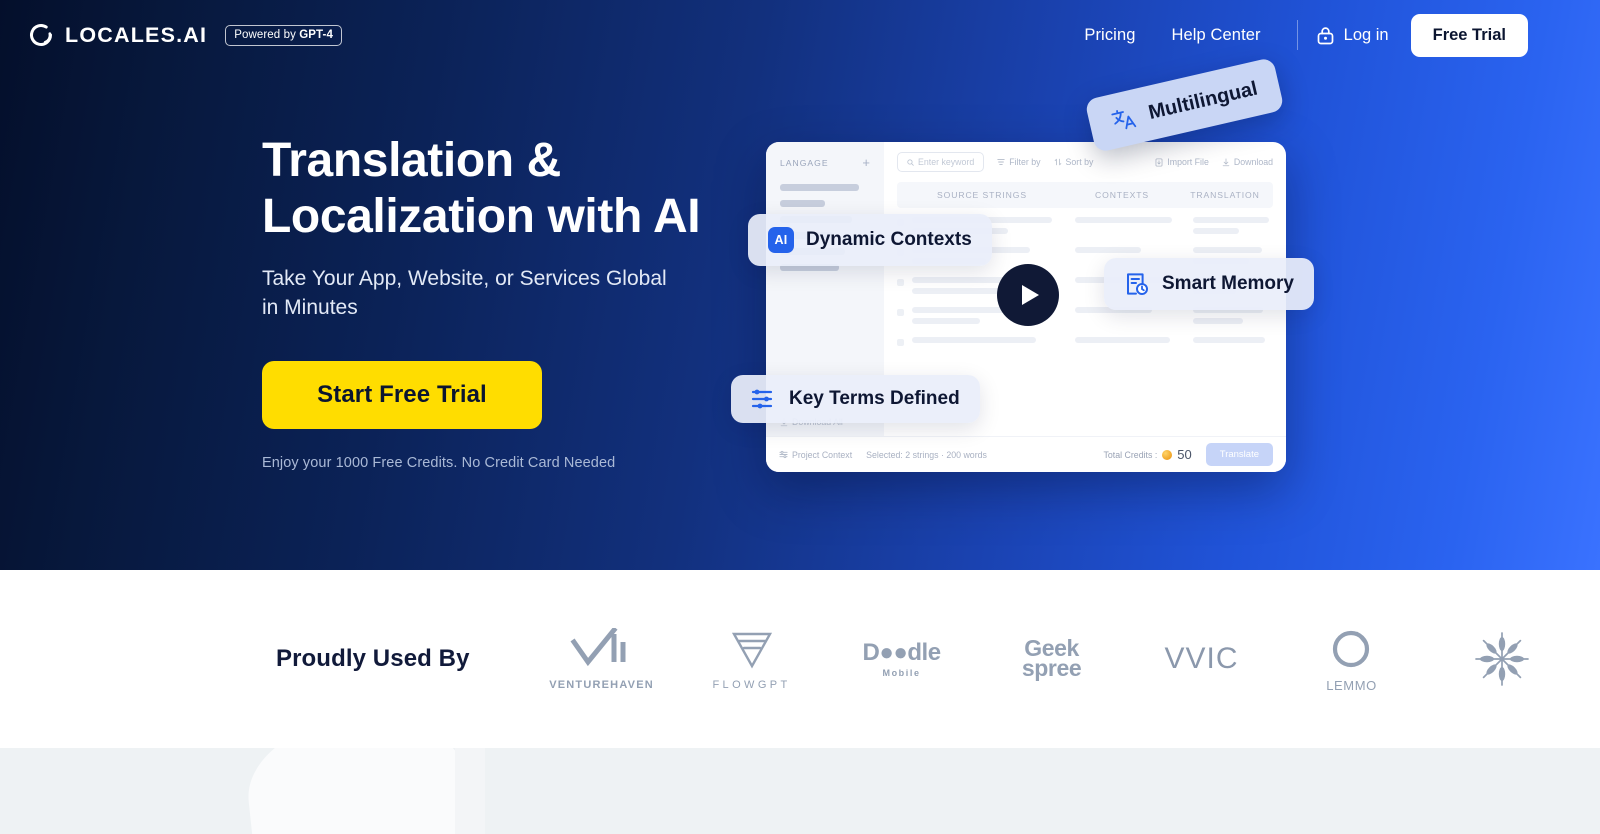  I want to click on download-icon, so click(1226, 162).